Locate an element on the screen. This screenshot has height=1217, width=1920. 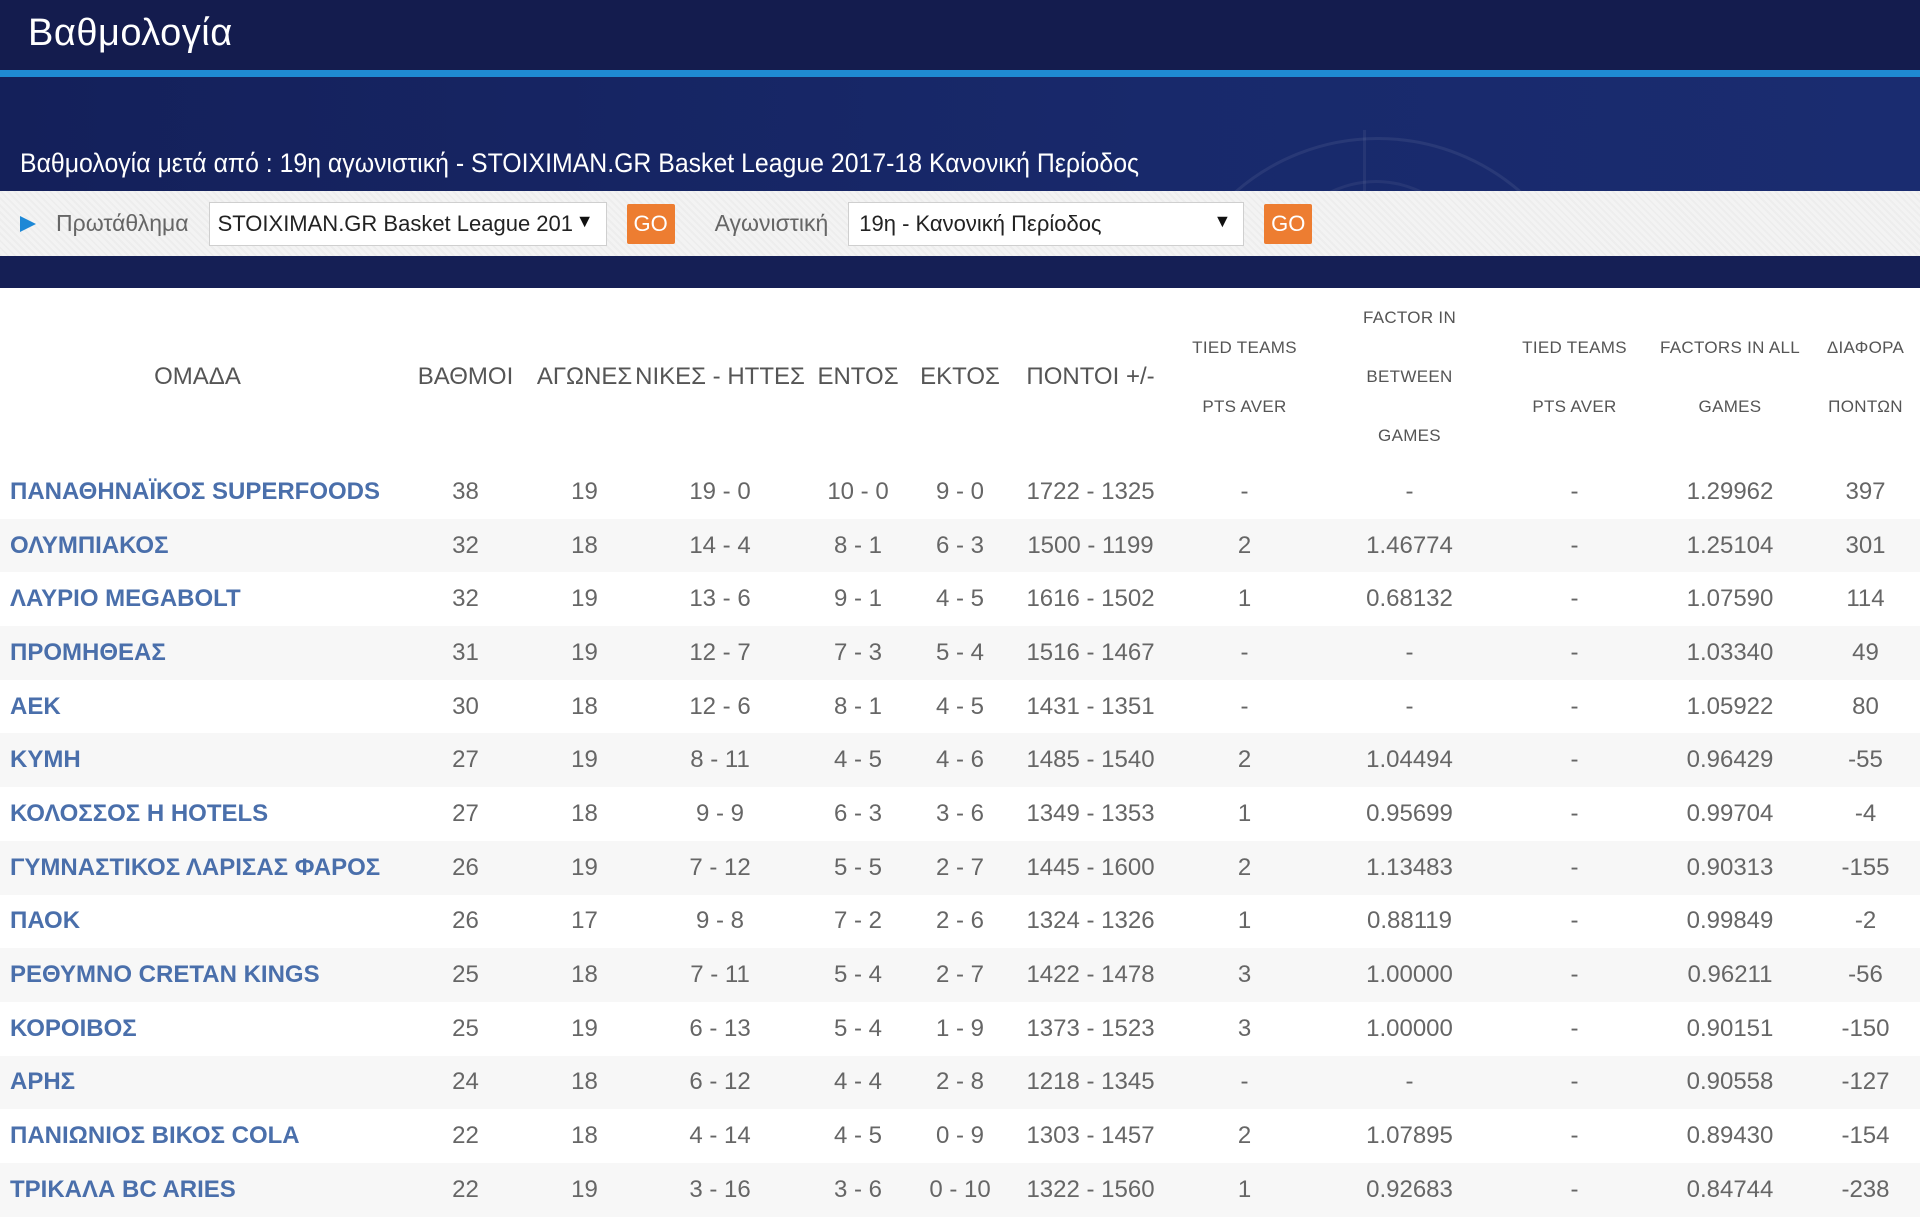
factor-between-cell: 0.68132 is located at coordinates (1409, 599).